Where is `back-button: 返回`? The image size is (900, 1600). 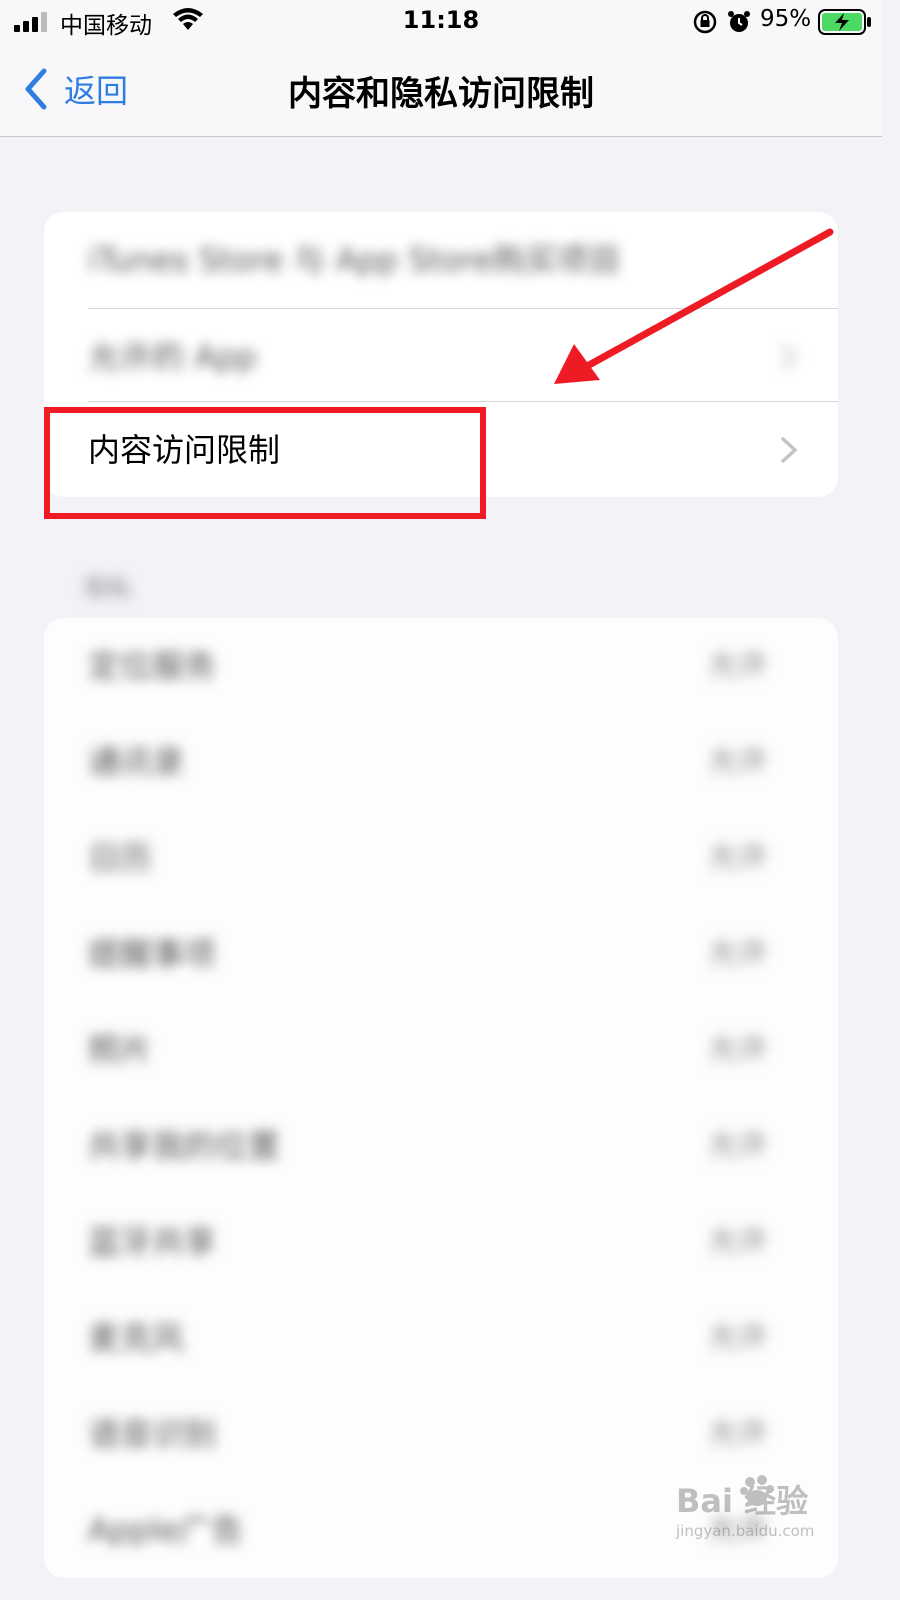 back-button: 返回 is located at coordinates (92, 89).